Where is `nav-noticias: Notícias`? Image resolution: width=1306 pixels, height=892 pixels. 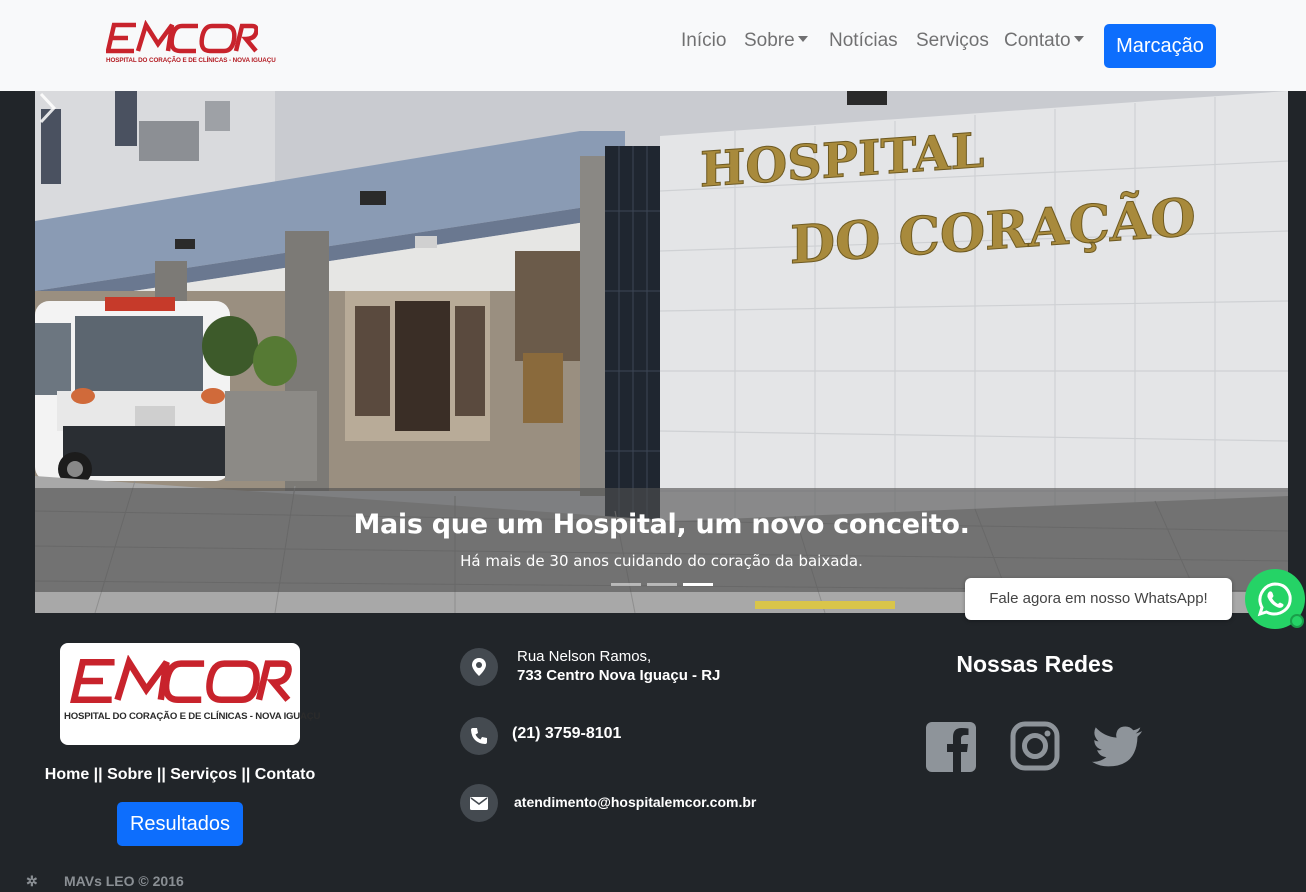
nav-noticias: Notícias is located at coordinates (863, 45).